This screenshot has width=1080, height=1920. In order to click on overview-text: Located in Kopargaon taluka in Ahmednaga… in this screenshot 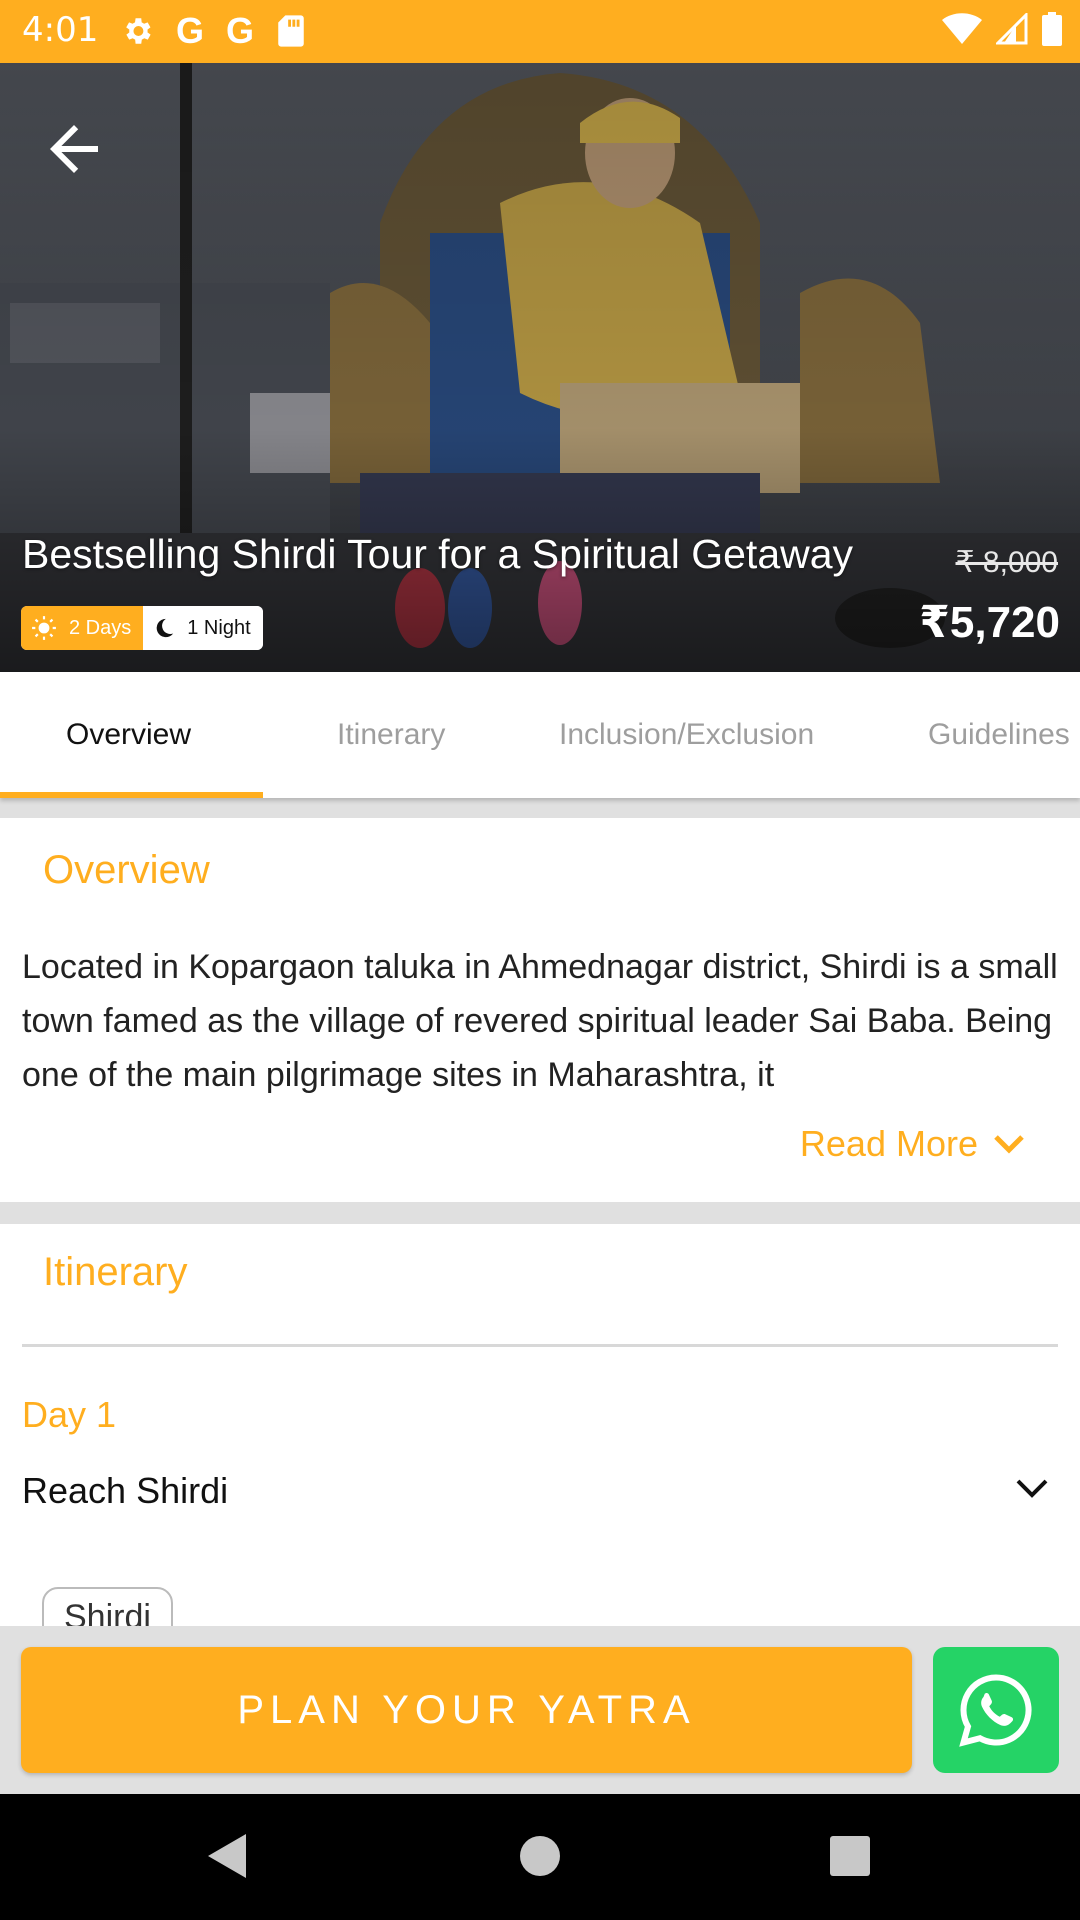, I will do `click(540, 1021)`.